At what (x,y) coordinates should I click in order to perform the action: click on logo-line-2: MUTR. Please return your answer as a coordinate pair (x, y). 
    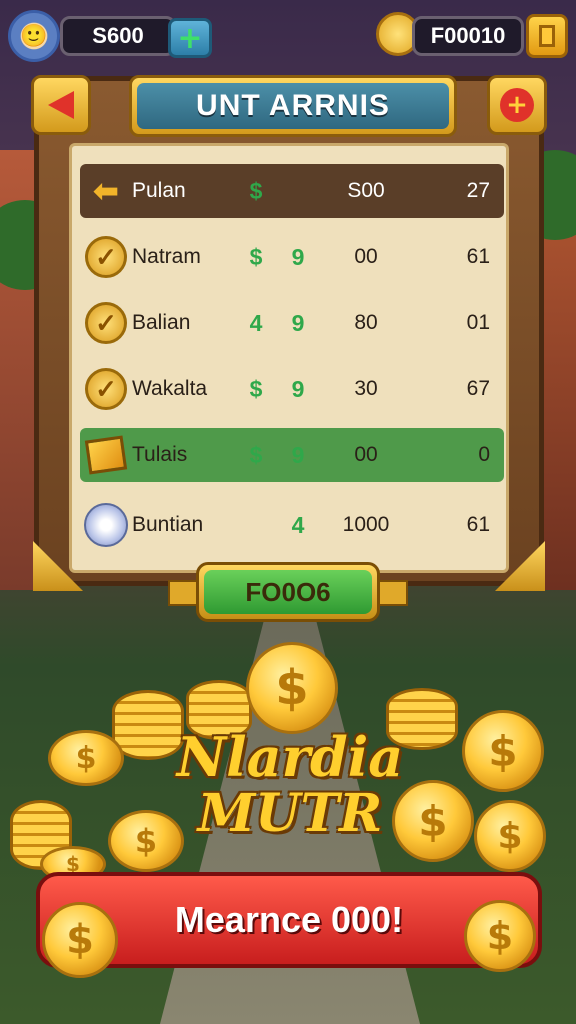
    Looking at the image, I should click on (290, 813).